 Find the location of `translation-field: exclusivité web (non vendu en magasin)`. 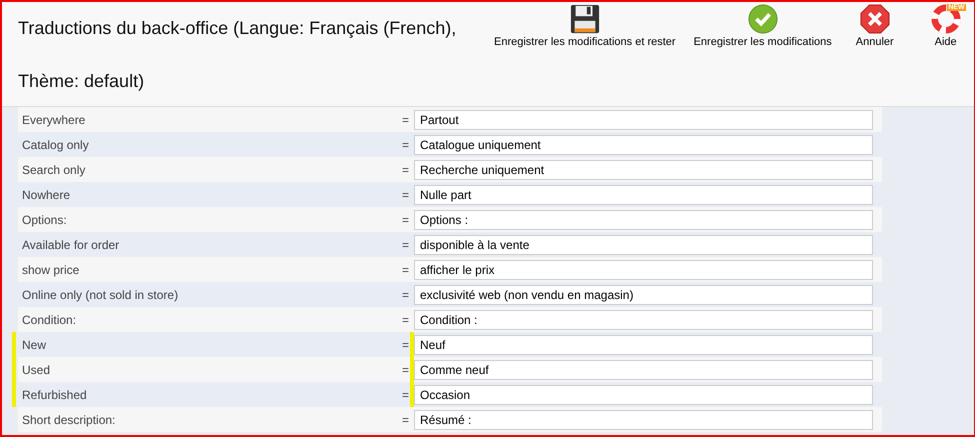

translation-field: exclusivité web (non vendu en magasin) is located at coordinates (643, 294).